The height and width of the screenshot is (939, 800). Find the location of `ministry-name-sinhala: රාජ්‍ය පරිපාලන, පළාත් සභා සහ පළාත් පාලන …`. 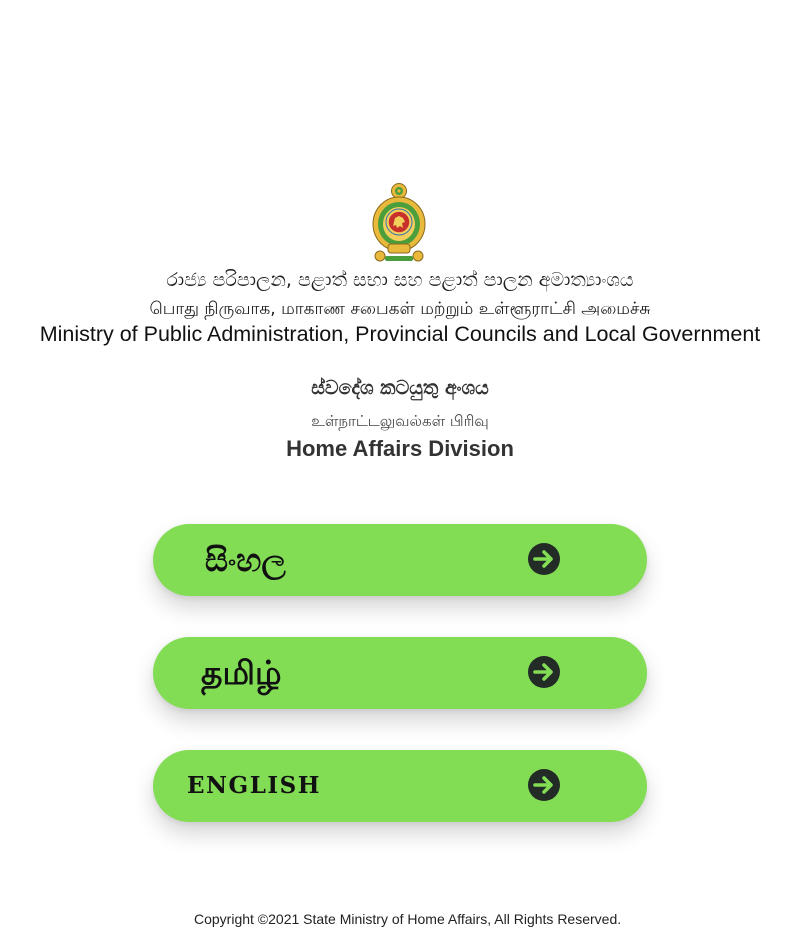

ministry-name-sinhala: රාජ්‍ය පරිපාලන, පළාත් සභා සහ පළාත් පාලන … is located at coordinates (400, 280).